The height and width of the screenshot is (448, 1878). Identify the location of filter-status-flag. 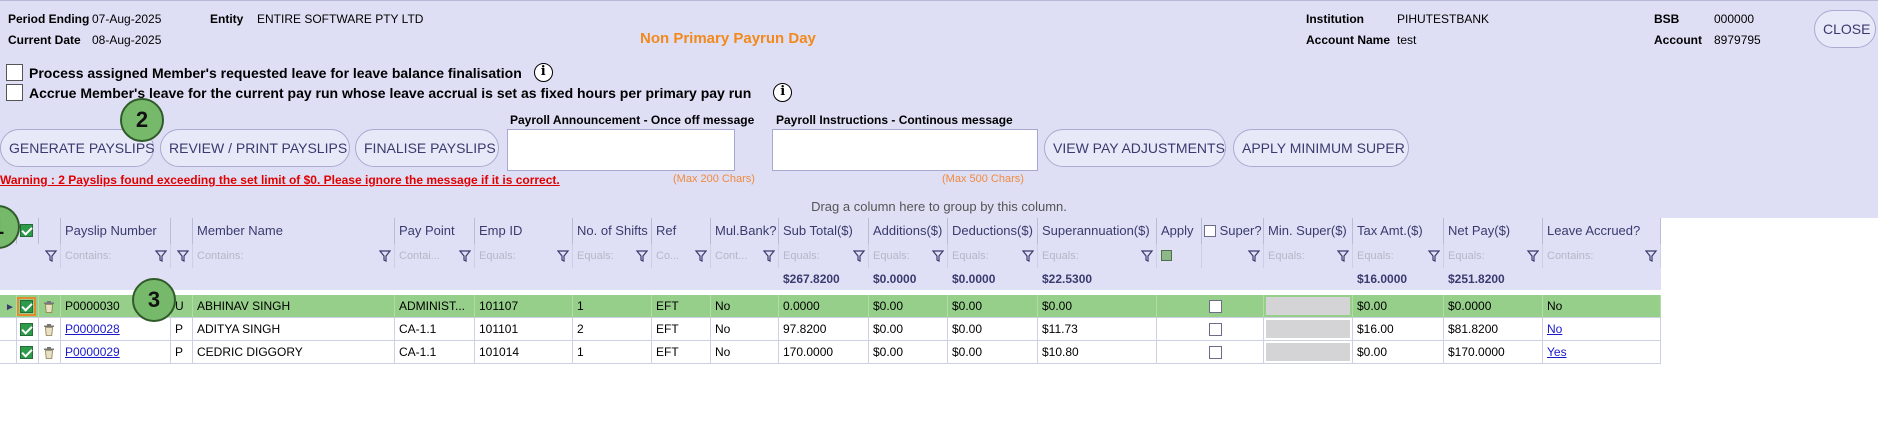
(182, 256).